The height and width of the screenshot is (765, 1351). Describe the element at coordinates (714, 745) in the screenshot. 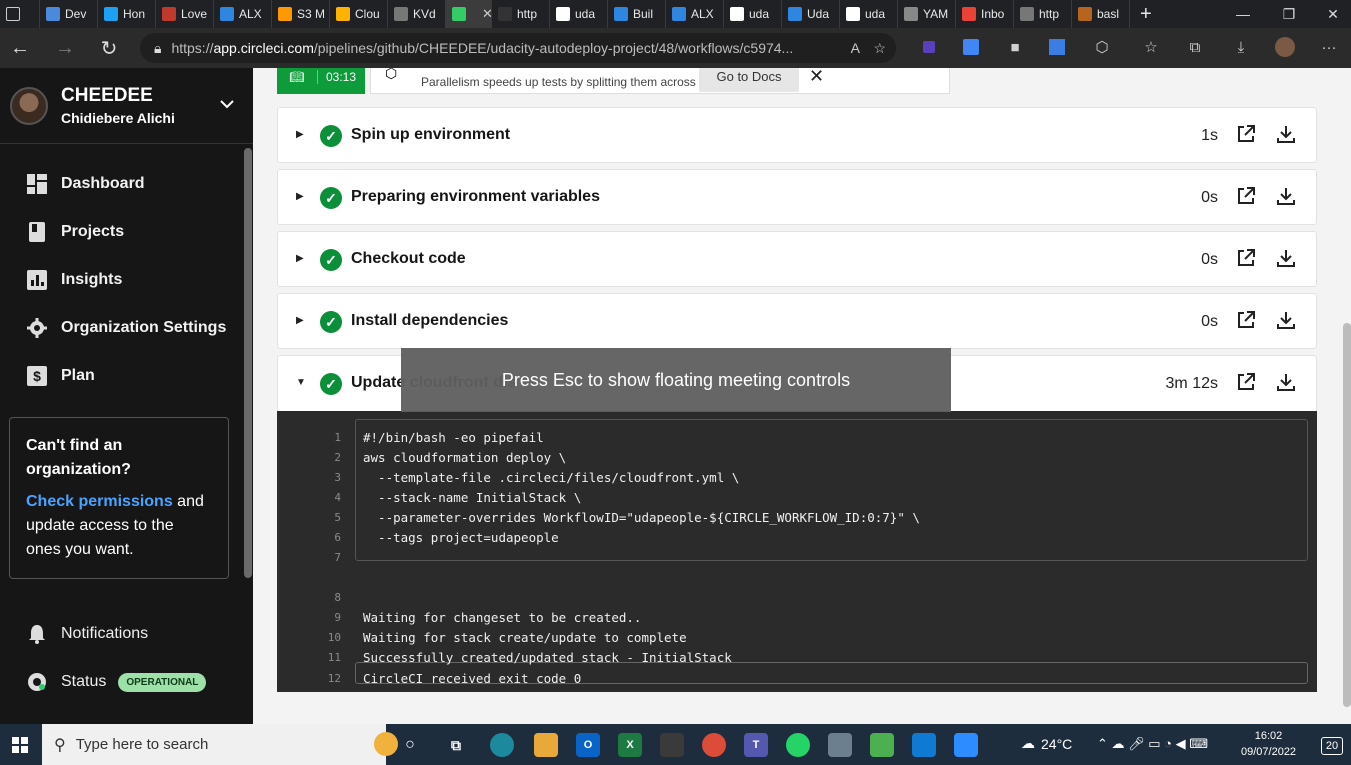

I see `chrome-icon` at that location.